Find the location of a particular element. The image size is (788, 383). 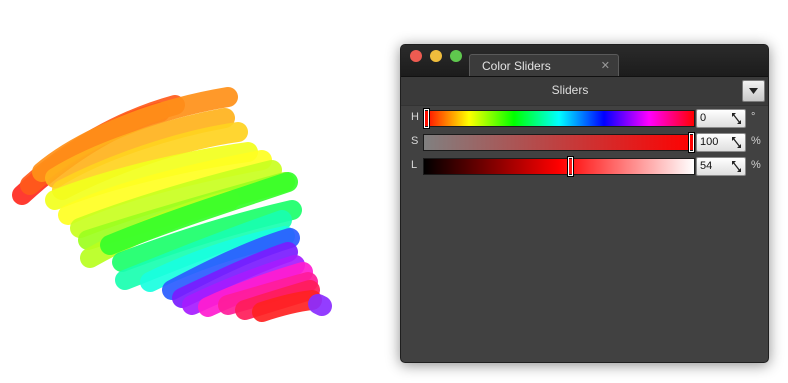

saturation-row: S 100 % is located at coordinates (584, 142).